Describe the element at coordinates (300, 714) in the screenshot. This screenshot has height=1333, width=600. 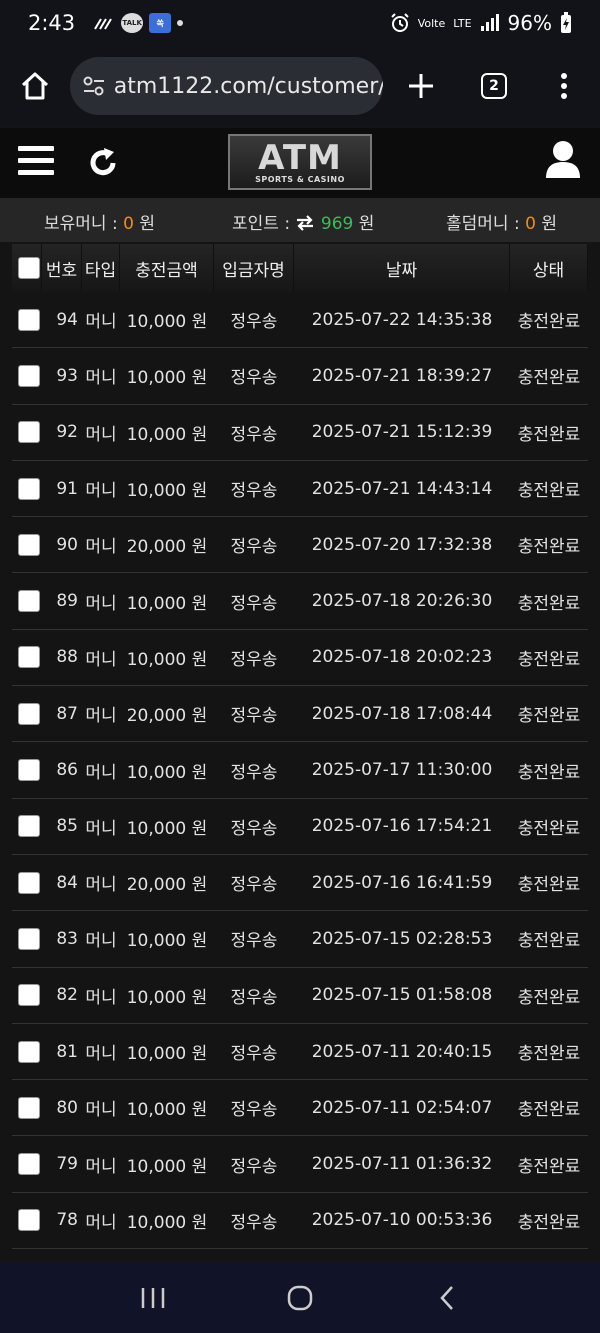
I see `table-row: 87 머니 20,000 원 정우송 2025-07-18 17:08:44 충전완료` at that location.